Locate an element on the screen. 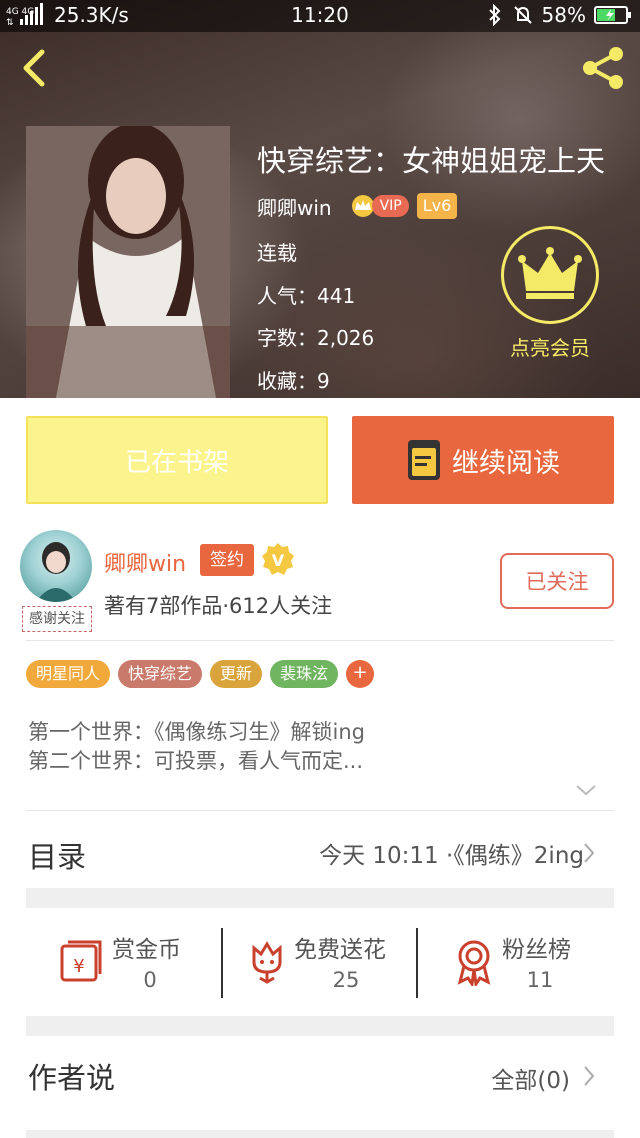 This screenshot has width=640, height=1138. continue-reading-button: 继续阅读 is located at coordinates (483, 460).